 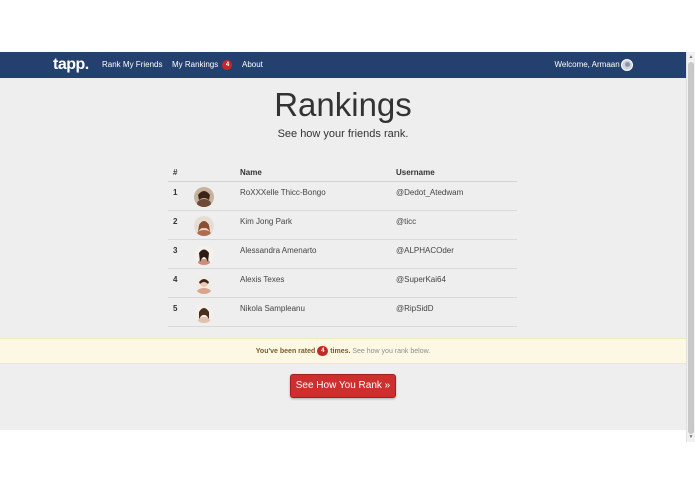 What do you see at coordinates (175, 250) in the screenshot?
I see `rank-number: 3` at bounding box center [175, 250].